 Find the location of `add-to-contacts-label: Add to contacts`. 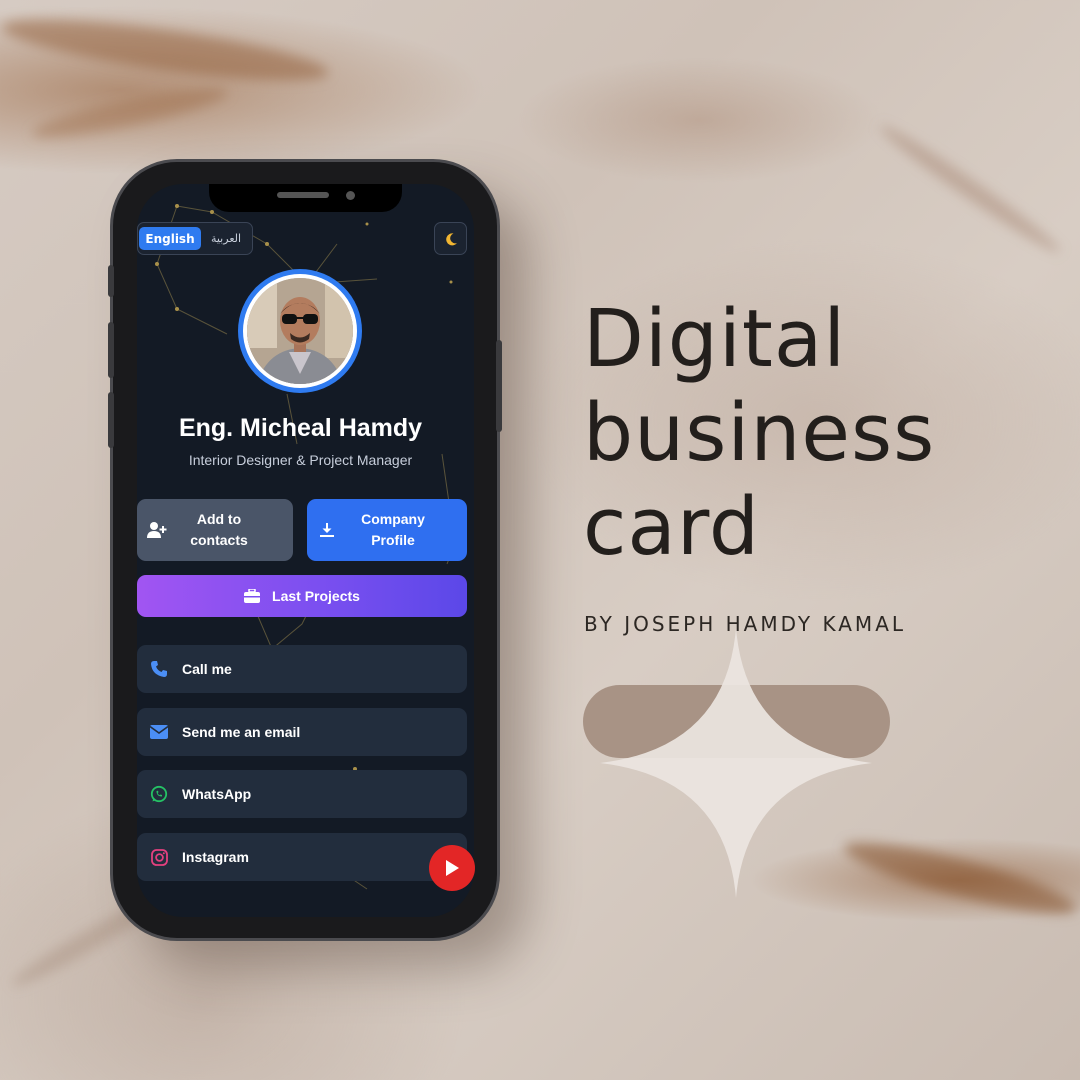

add-to-contacts-label: Add to contacts is located at coordinates (219, 529).